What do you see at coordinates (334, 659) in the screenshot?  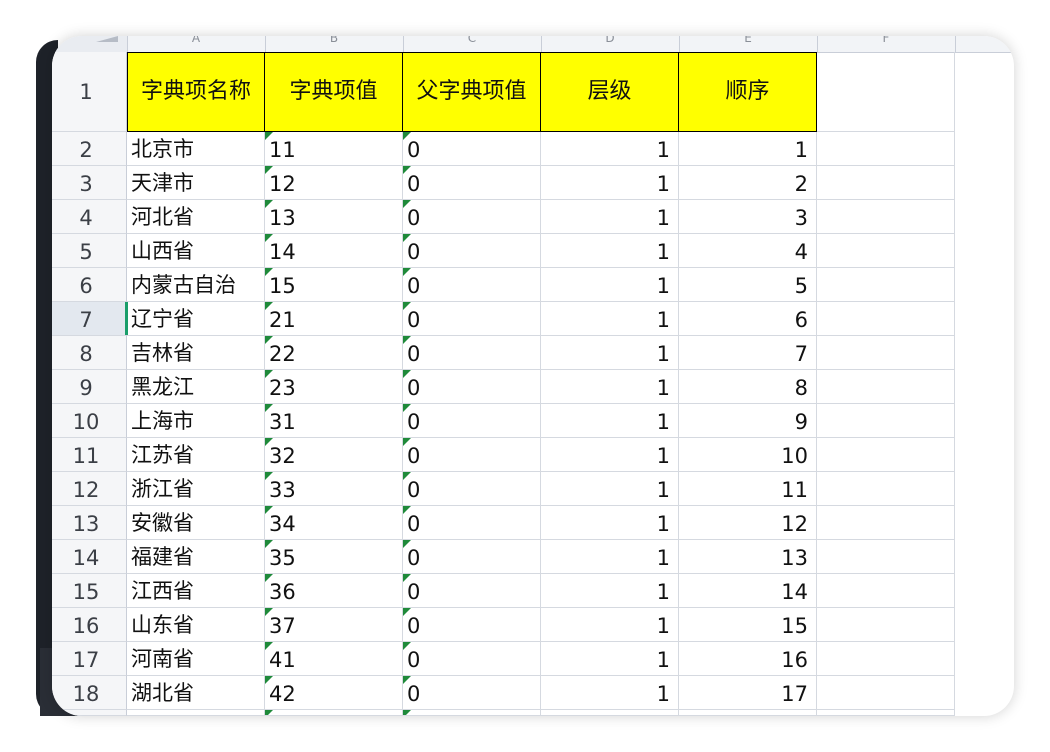 I see `cell-value: 41` at bounding box center [334, 659].